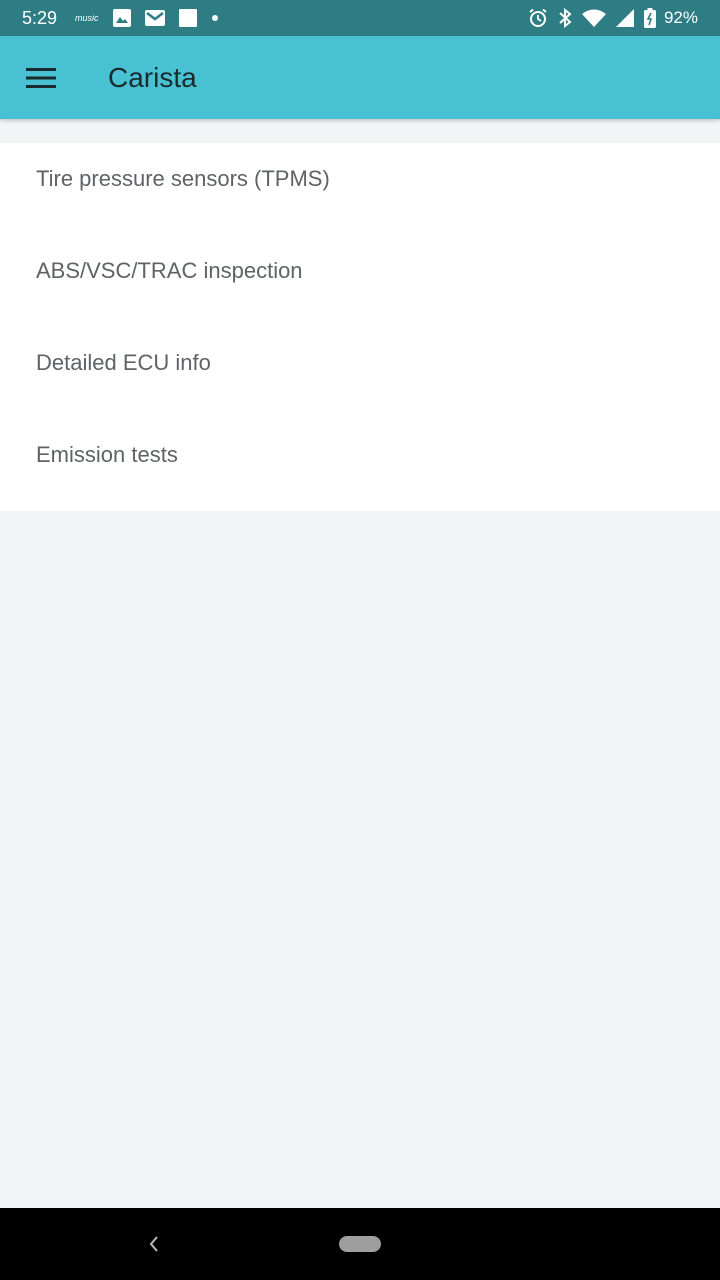 This screenshot has height=1280, width=720. Describe the element at coordinates (360, 179) in the screenshot. I see `list-item-tpms: Tire pressure sensors (TPMS)` at that location.